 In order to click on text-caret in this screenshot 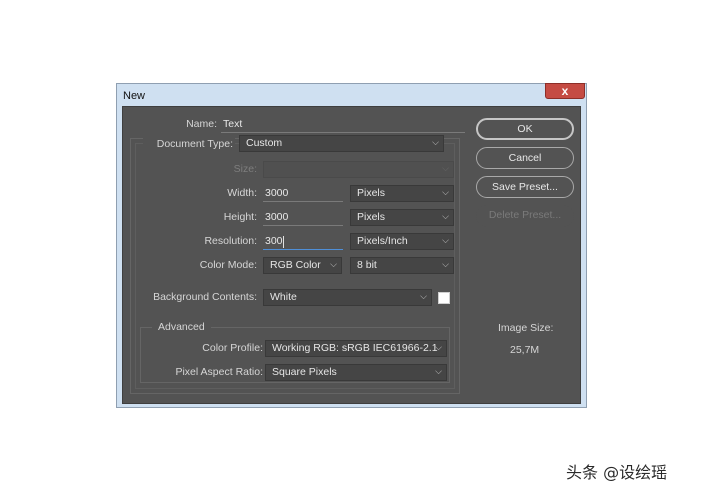, I will do `click(283, 242)`.